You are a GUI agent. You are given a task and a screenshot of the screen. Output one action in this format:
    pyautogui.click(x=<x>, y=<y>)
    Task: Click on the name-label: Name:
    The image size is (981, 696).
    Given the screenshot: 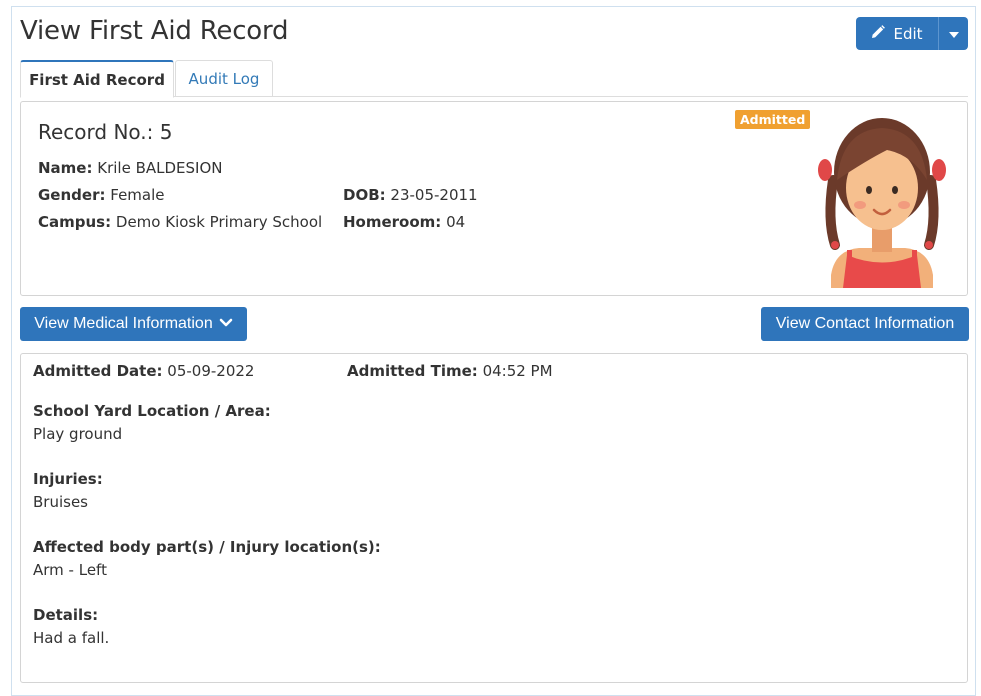 What is the action you would take?
    pyautogui.click(x=65, y=168)
    